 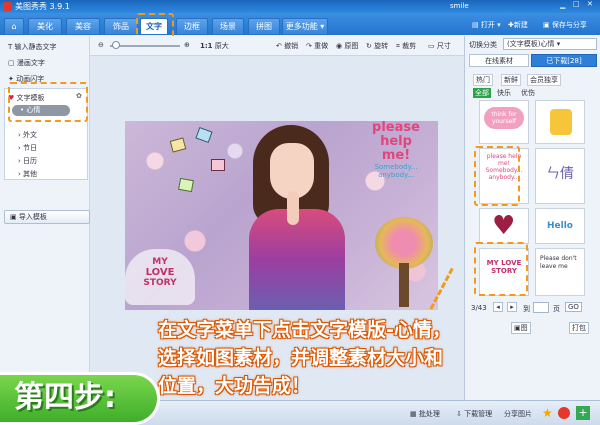 I want to click on sub-item-festival-label: 节日, so click(x=30, y=148).